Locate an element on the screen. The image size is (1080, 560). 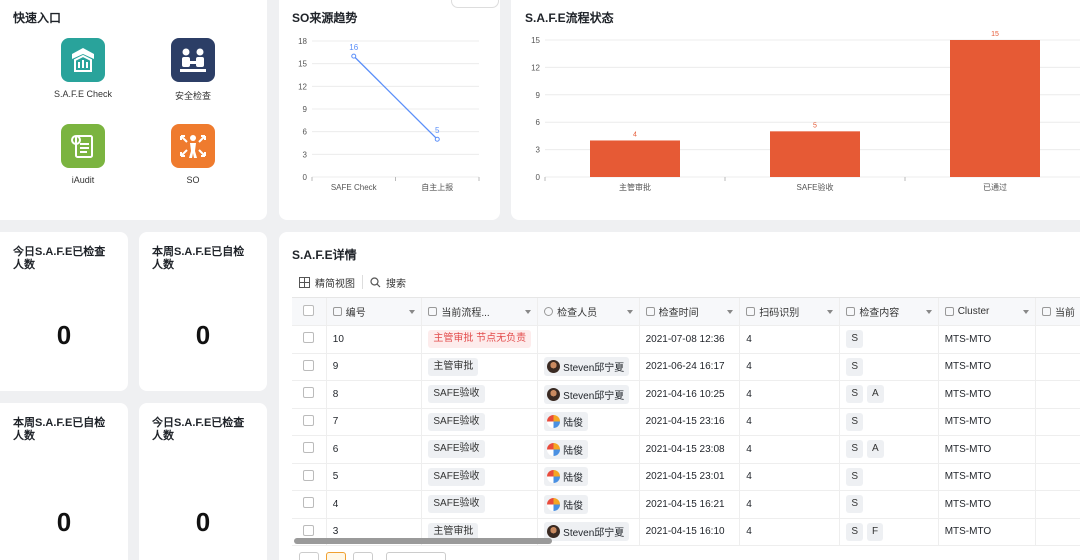
time-cell: 2021-04-15 16:10 is located at coordinates (690, 532).